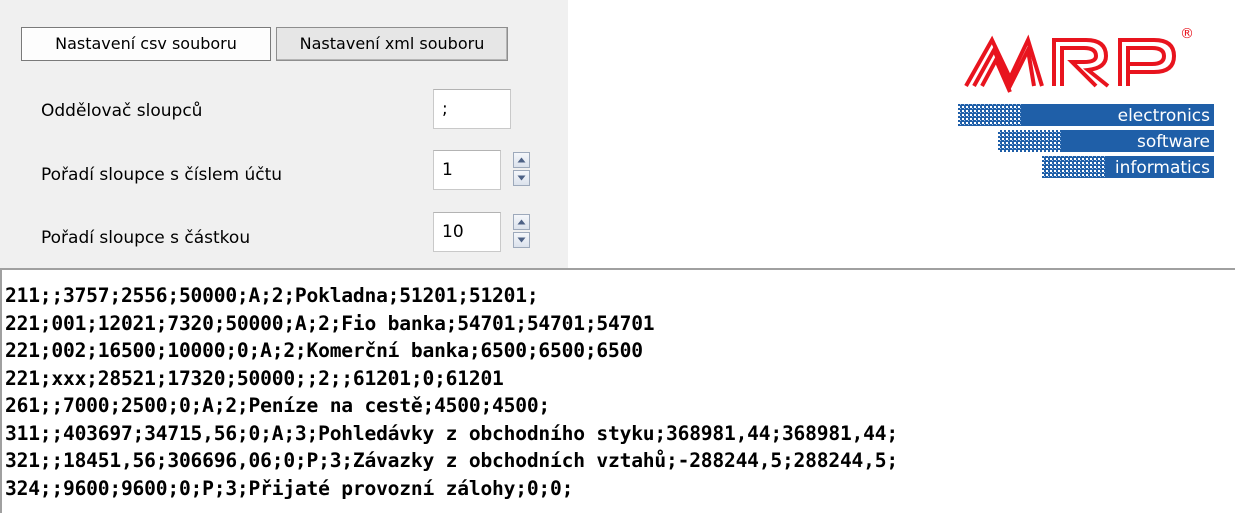 The image size is (1235, 513). What do you see at coordinates (1187, 34) in the screenshot?
I see `registered-mark: ®` at bounding box center [1187, 34].